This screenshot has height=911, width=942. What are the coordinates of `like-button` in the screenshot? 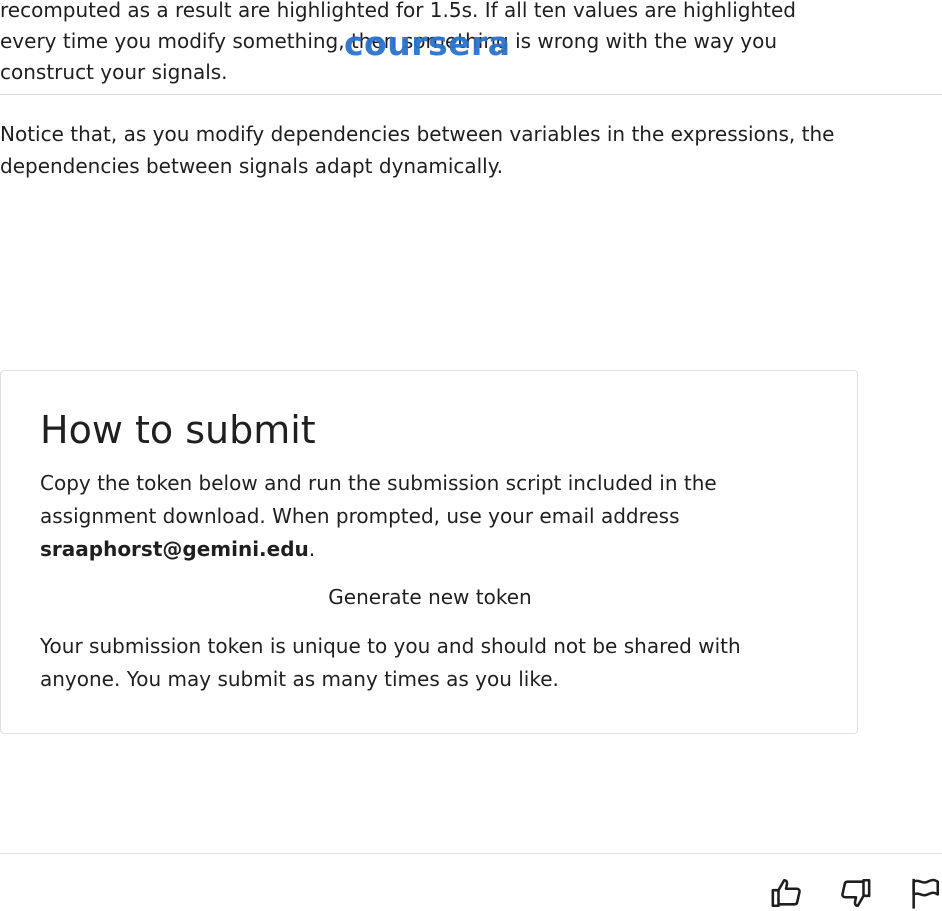 It's located at (788, 893).